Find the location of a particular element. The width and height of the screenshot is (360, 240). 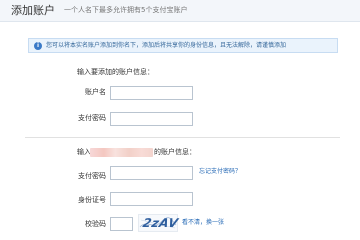

notice-text: 您可以将本实名账户添加到你名下，添加后将共享你的身份信息，且无法解除，请谨慎添加 is located at coordinates (166, 45).